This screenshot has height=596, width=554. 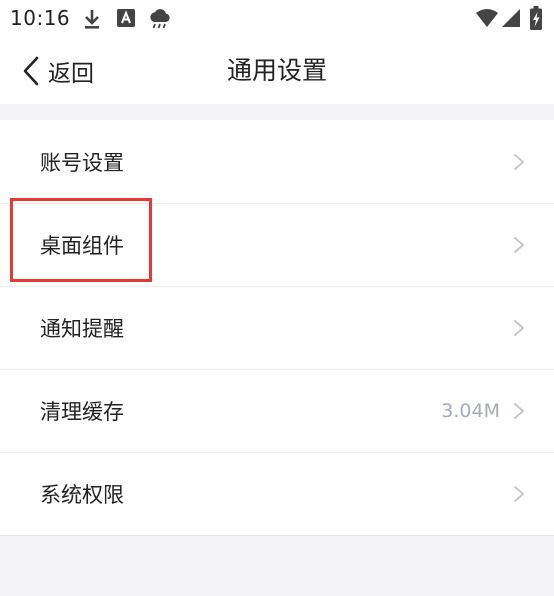 I want to click on battery-charging-icon, so click(x=536, y=20).